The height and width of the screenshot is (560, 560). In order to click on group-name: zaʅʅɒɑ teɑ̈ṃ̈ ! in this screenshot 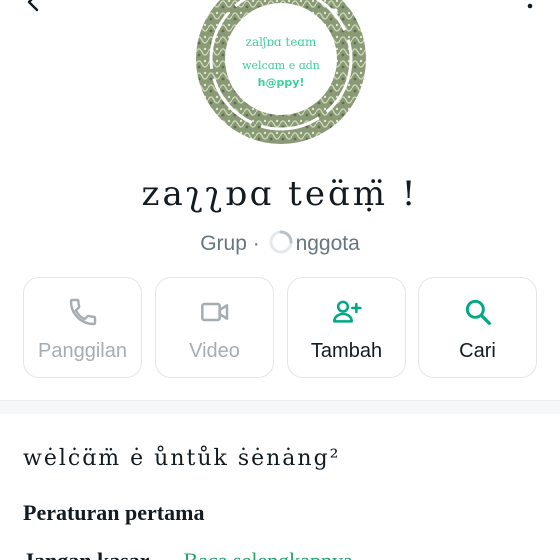, I will do `click(280, 194)`.